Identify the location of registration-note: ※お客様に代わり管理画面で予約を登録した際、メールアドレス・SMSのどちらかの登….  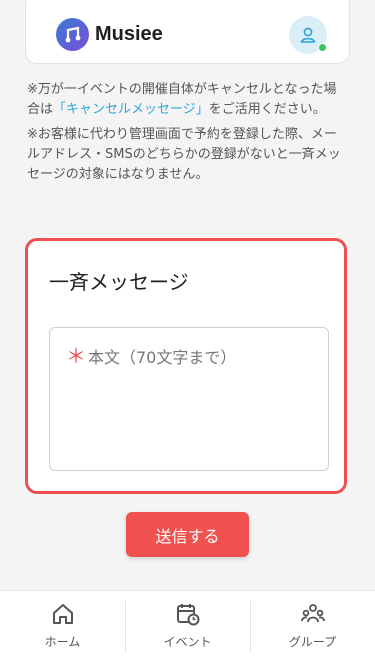
(184, 154).